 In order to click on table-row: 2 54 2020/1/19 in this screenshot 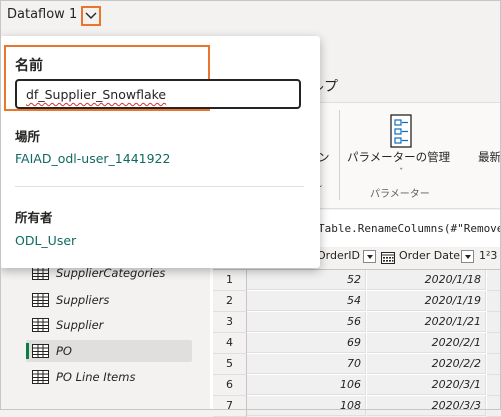, I will do `click(357, 301)`.